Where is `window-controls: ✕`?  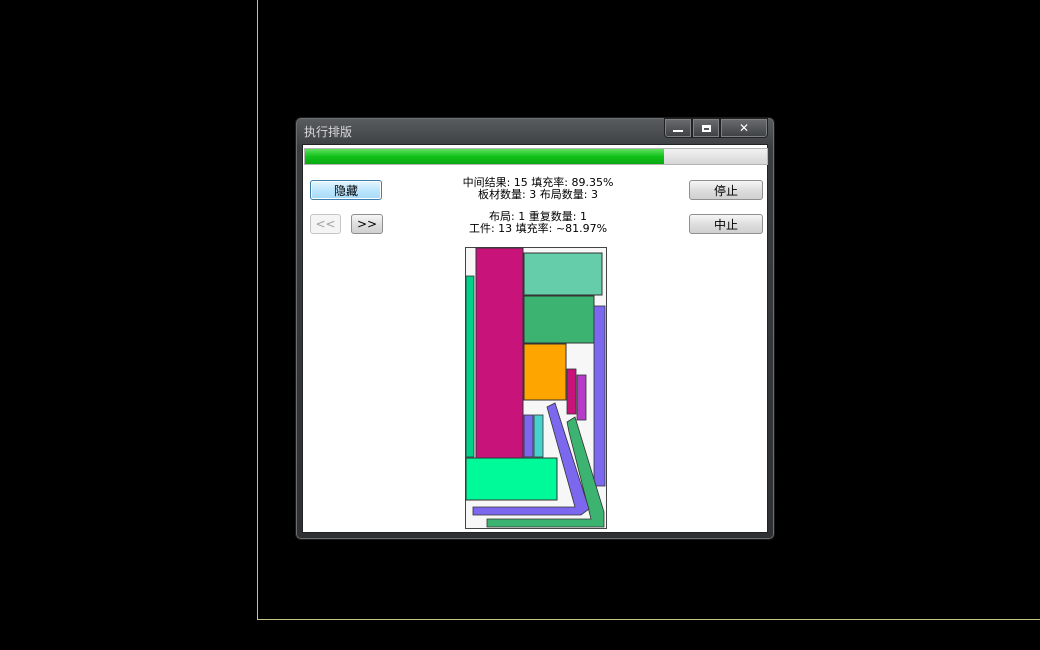
window-controls: ✕ is located at coordinates (716, 128).